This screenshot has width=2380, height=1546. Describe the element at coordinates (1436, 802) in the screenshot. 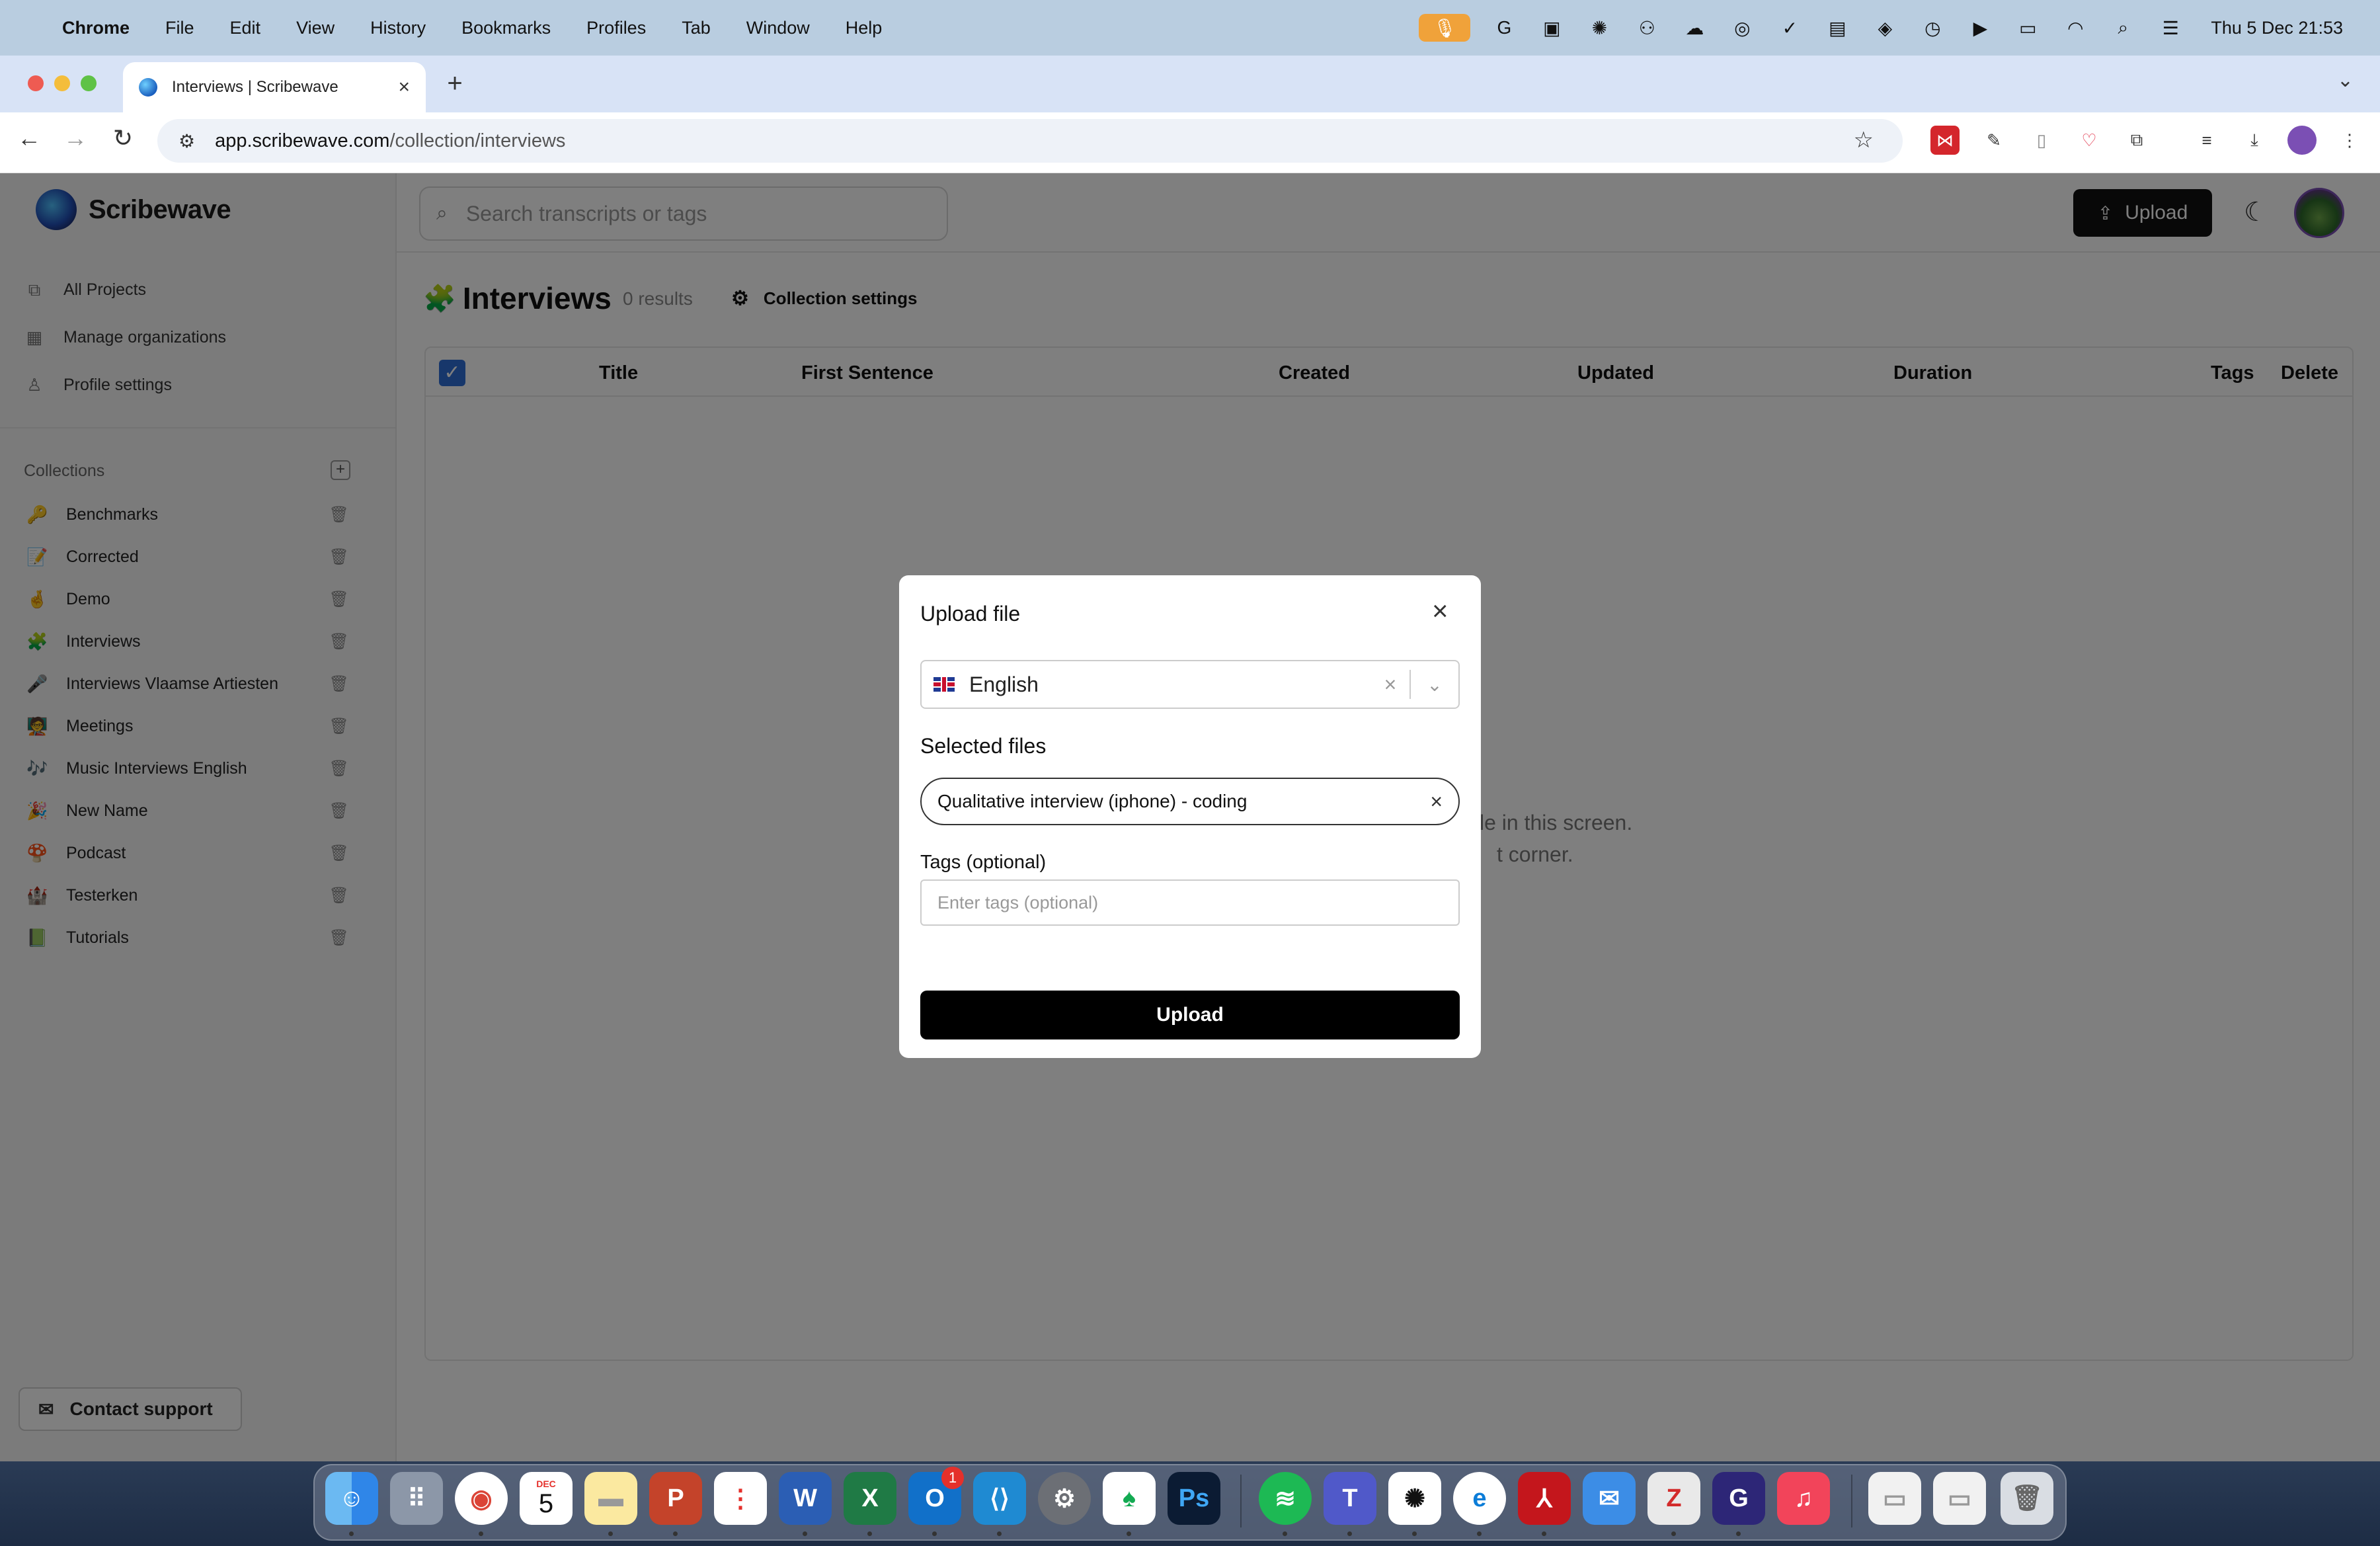

I see `remove-file-icon: ×` at that location.